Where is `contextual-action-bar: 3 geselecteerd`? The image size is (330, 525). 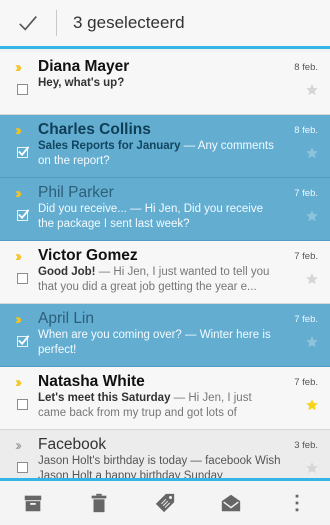 contextual-action-bar: 3 geselecteerd is located at coordinates (165, 24).